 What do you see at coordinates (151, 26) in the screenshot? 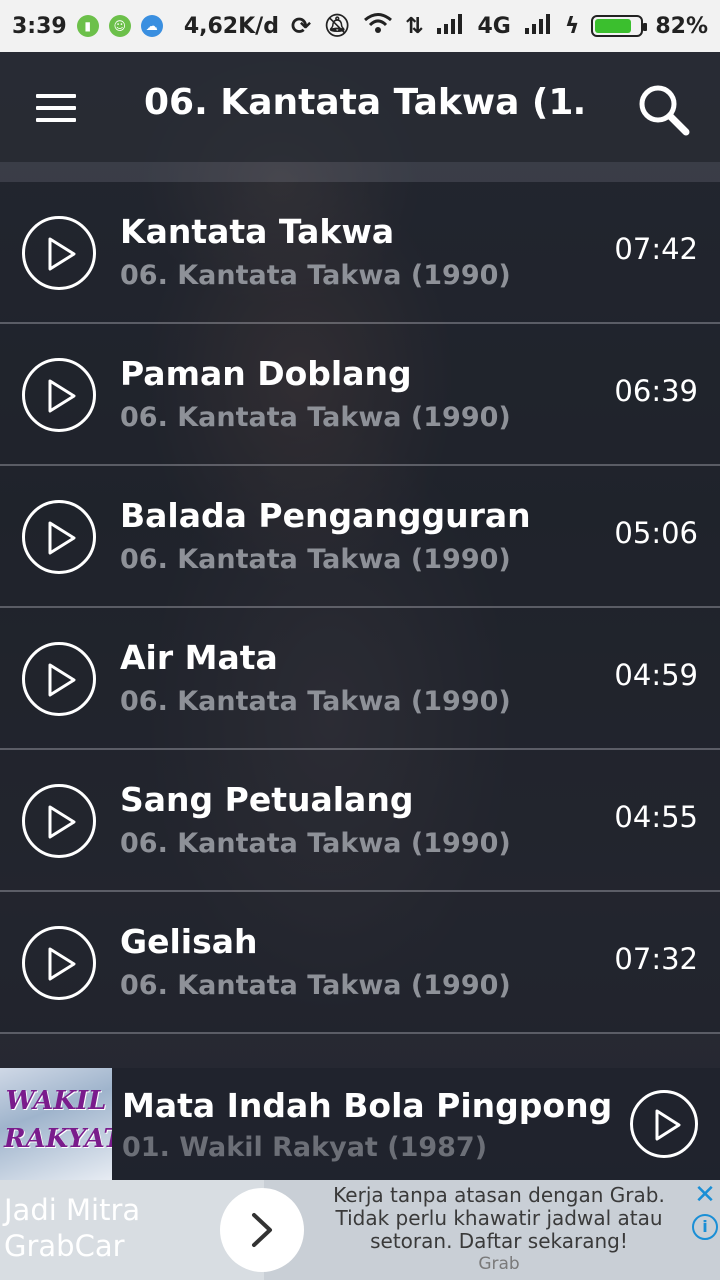
I see `cloud-icon: ☁` at bounding box center [151, 26].